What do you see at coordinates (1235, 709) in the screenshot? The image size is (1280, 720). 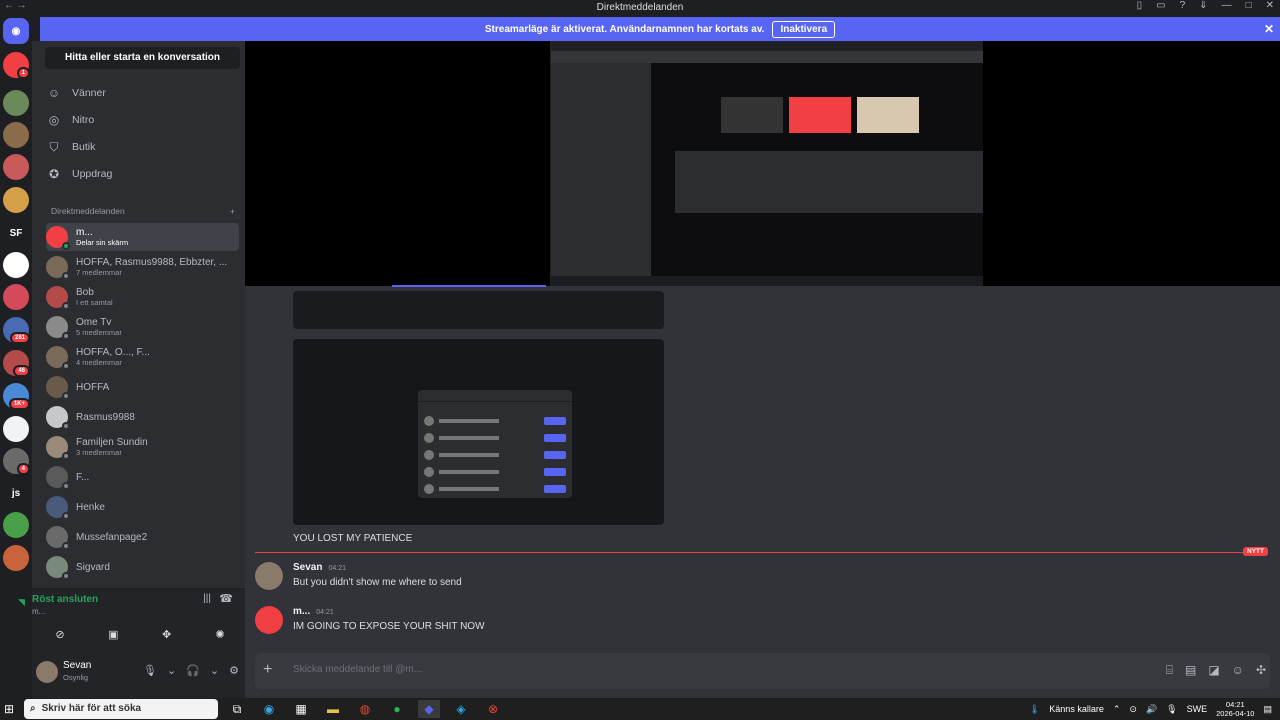 I see `clock: 04:21 2026-04-10` at bounding box center [1235, 709].